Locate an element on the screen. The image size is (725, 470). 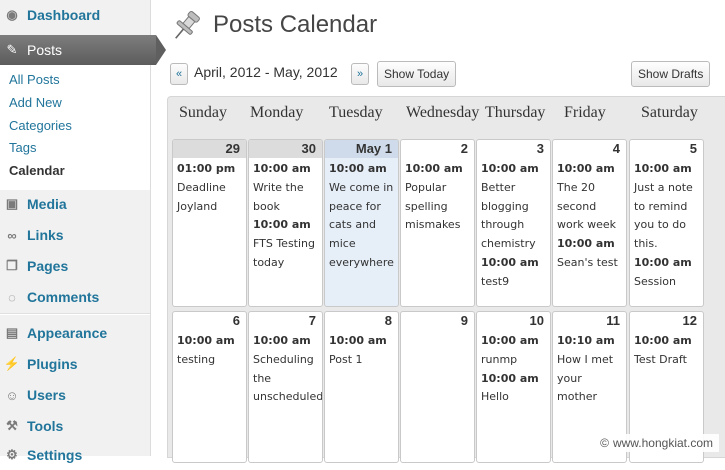
calendar-day: 10 10:00 am runmp 10:00 am Hello is located at coordinates (513, 387).